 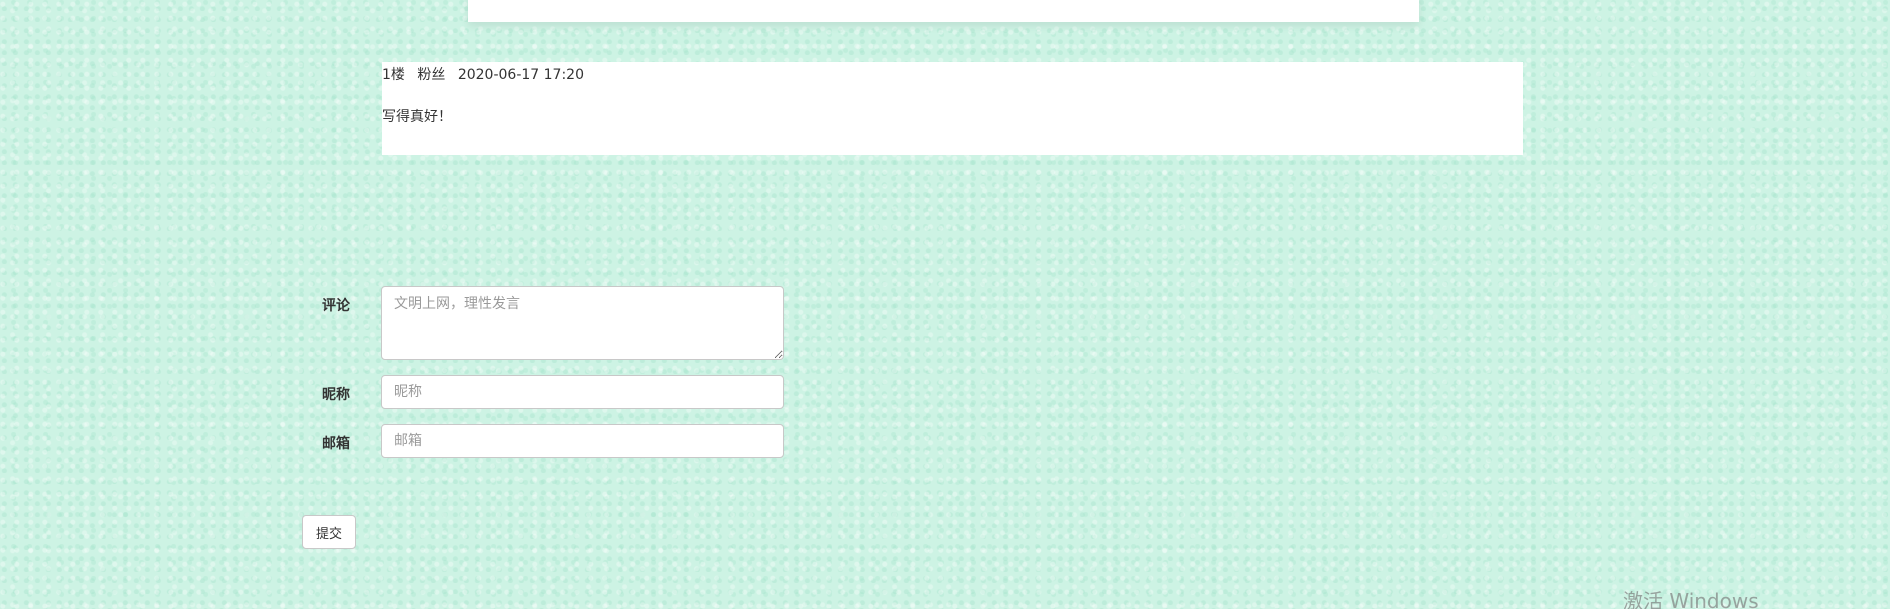 What do you see at coordinates (952, 108) in the screenshot?
I see `comment-item: 1楼 粉丝 2020-06-17 17:20 写得真好！` at bounding box center [952, 108].